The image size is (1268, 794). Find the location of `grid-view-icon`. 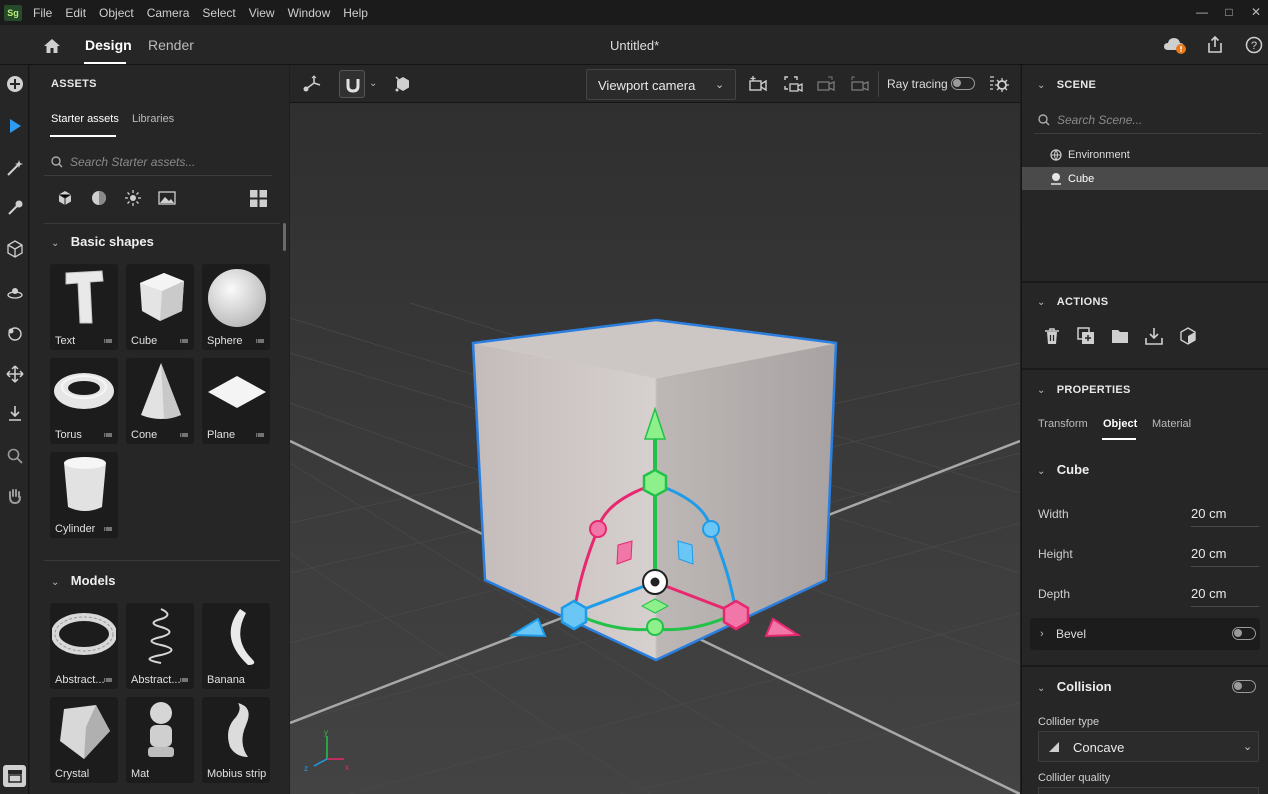

grid-view-icon is located at coordinates (258, 198).